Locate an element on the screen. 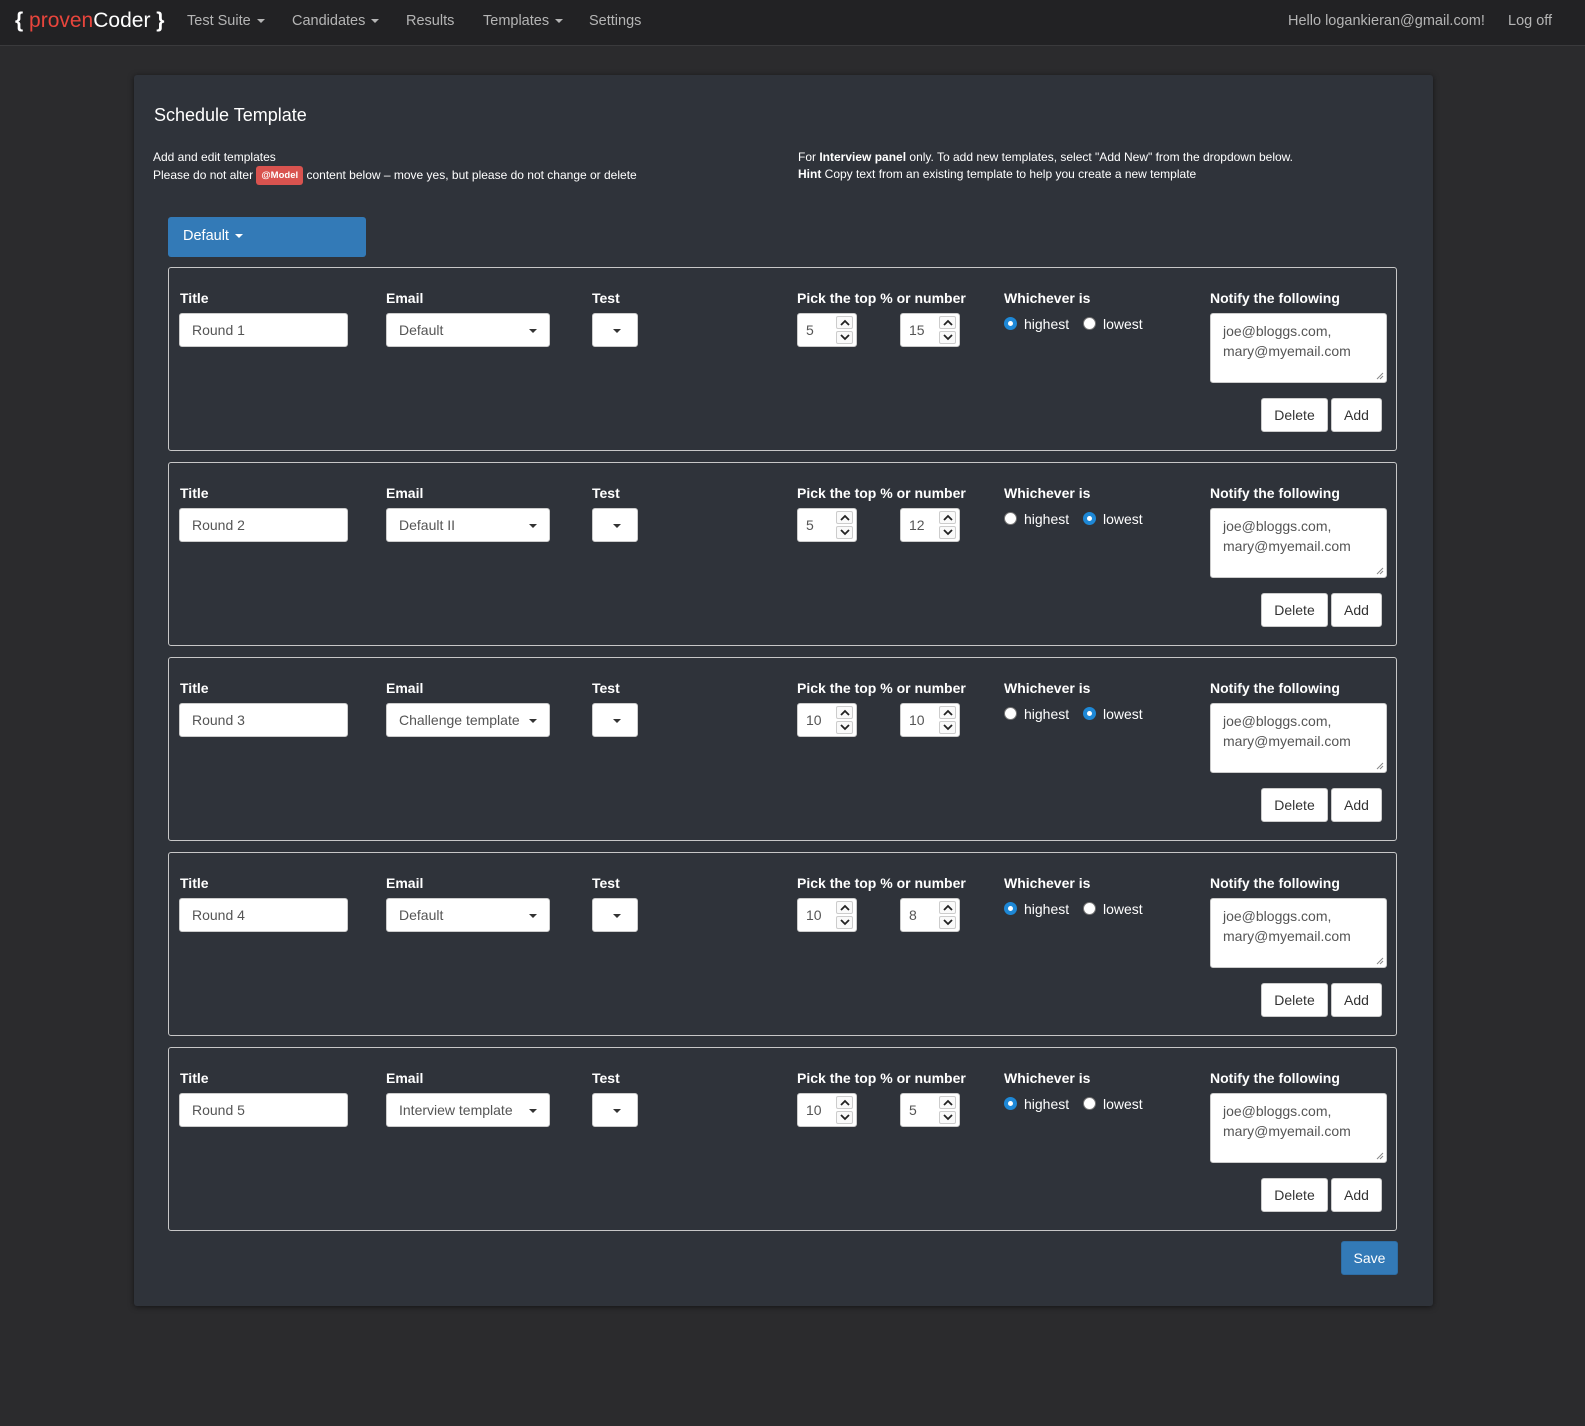 This screenshot has width=1585, height=1426. percent-value: 5 is located at coordinates (810, 330).